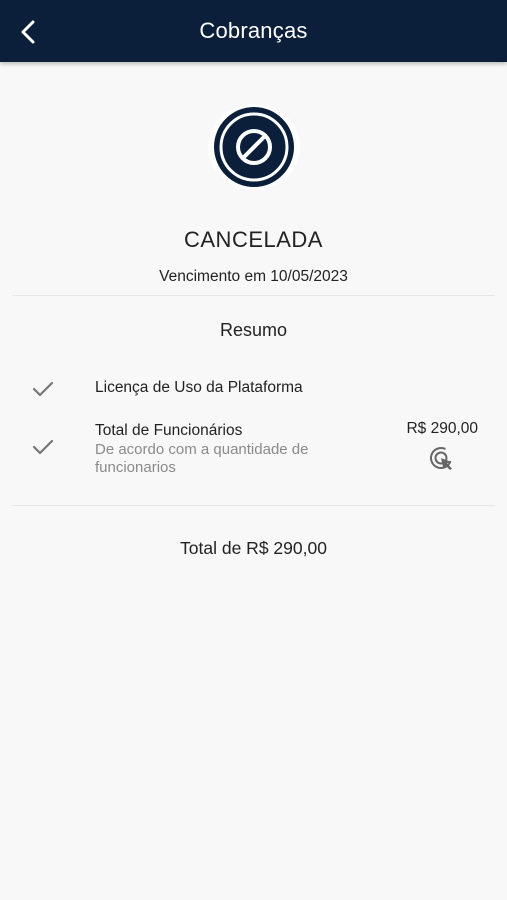  What do you see at coordinates (199, 387) in the screenshot?
I see `summary-item-title: Licença de Uso da Plataforma` at bounding box center [199, 387].